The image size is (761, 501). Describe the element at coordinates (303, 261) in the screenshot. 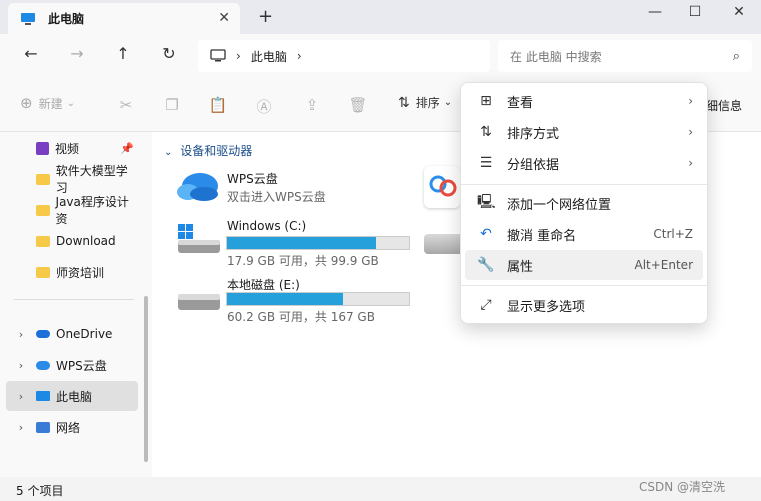

I see `drive-c-space: 17.9 GB 可用，共 99.9 GB` at that location.